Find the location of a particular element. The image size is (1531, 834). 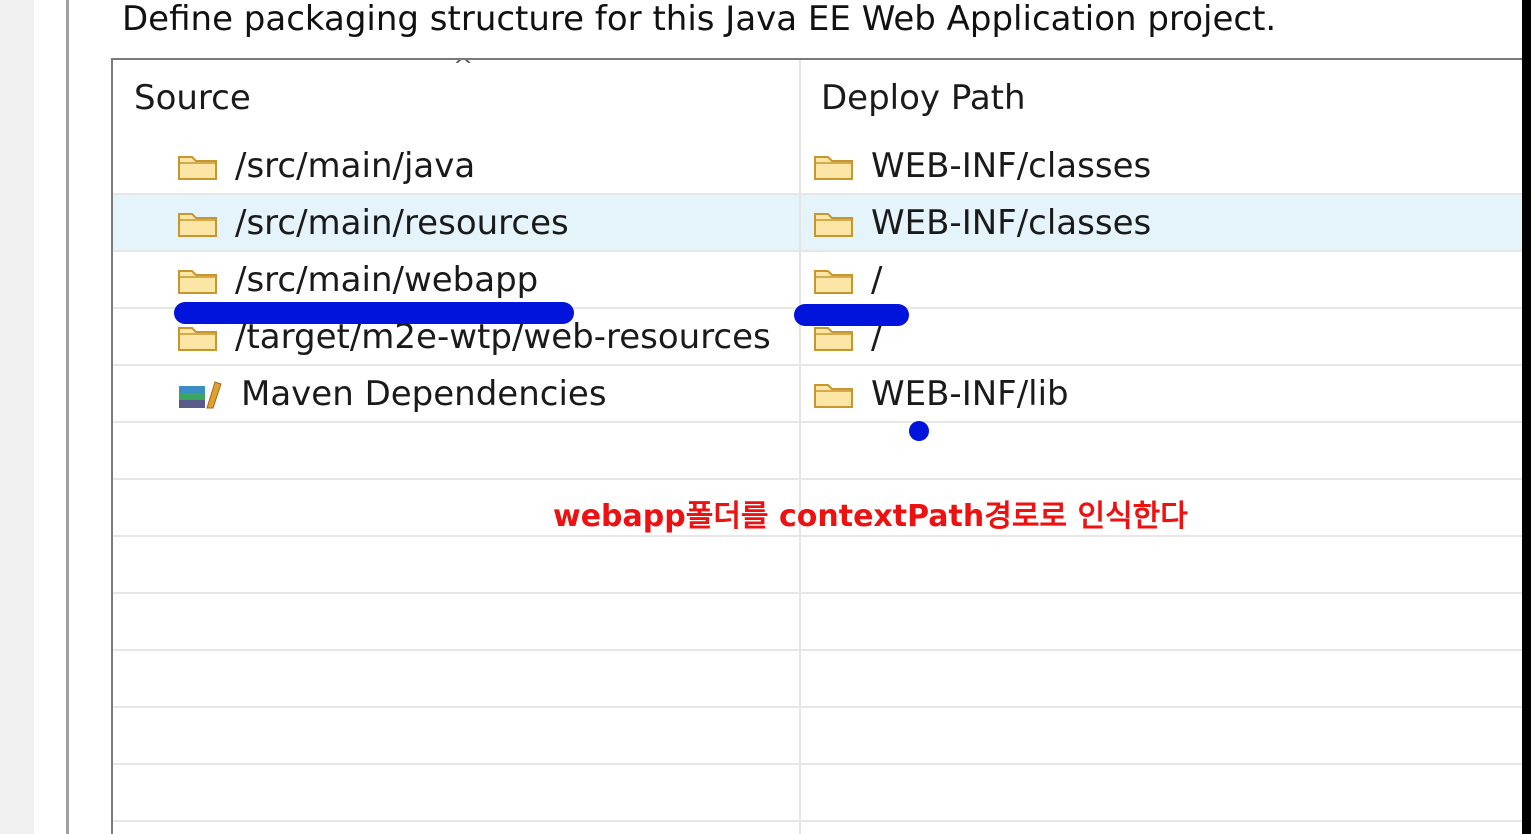

deploy-cell: / is located at coordinates (847, 279).